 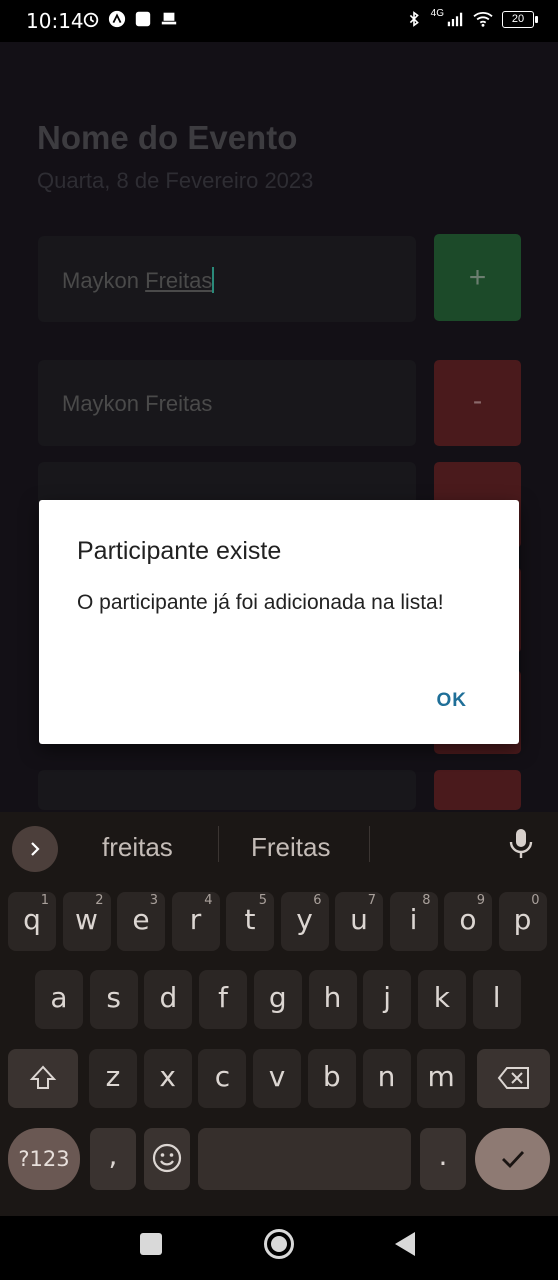 I want to click on key-r: 4r, so click(x=195, y=921).